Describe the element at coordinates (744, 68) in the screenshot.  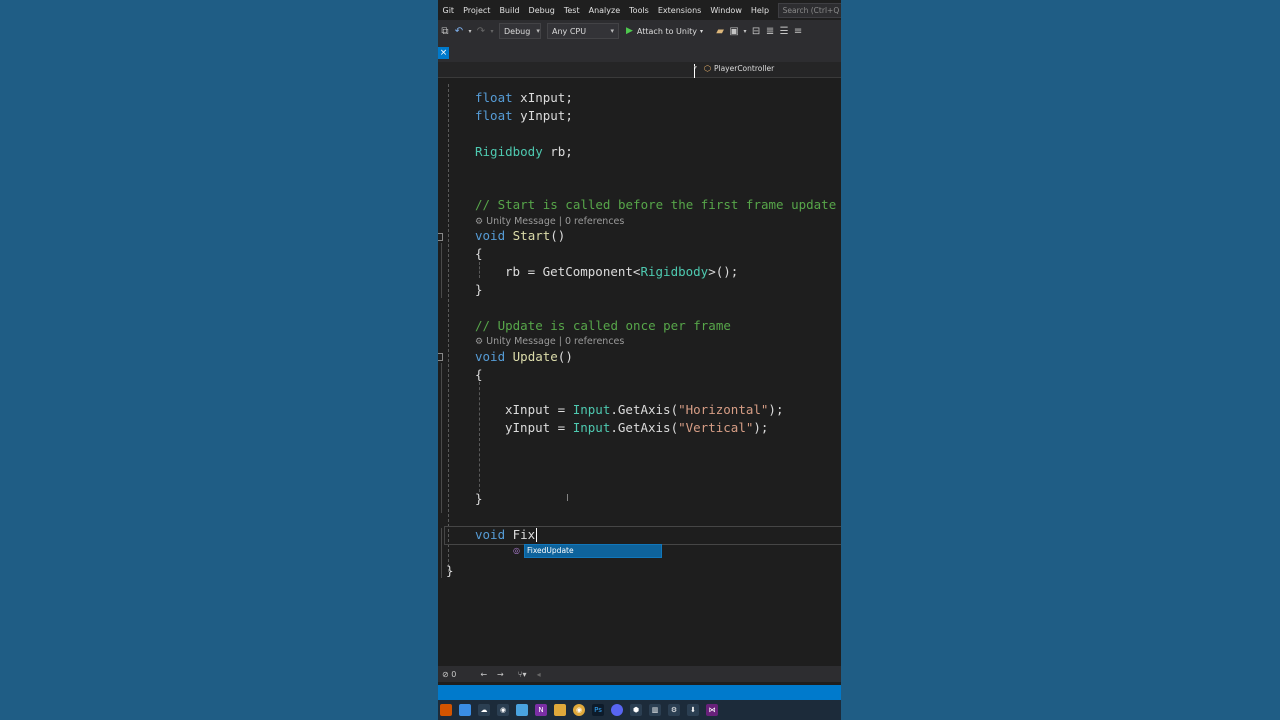
I see `class-name: PlayerController` at that location.